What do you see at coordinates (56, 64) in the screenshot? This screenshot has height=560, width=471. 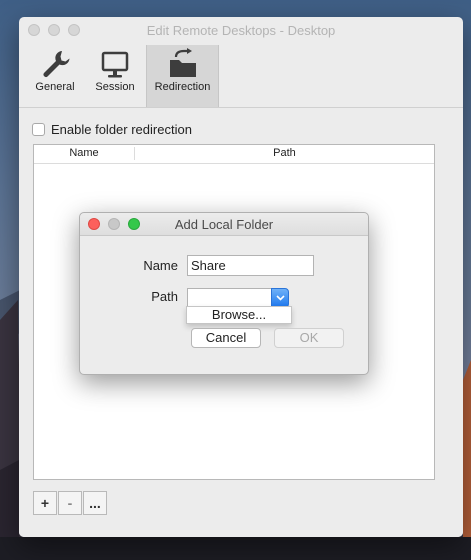 I see `wrench-icon` at bounding box center [56, 64].